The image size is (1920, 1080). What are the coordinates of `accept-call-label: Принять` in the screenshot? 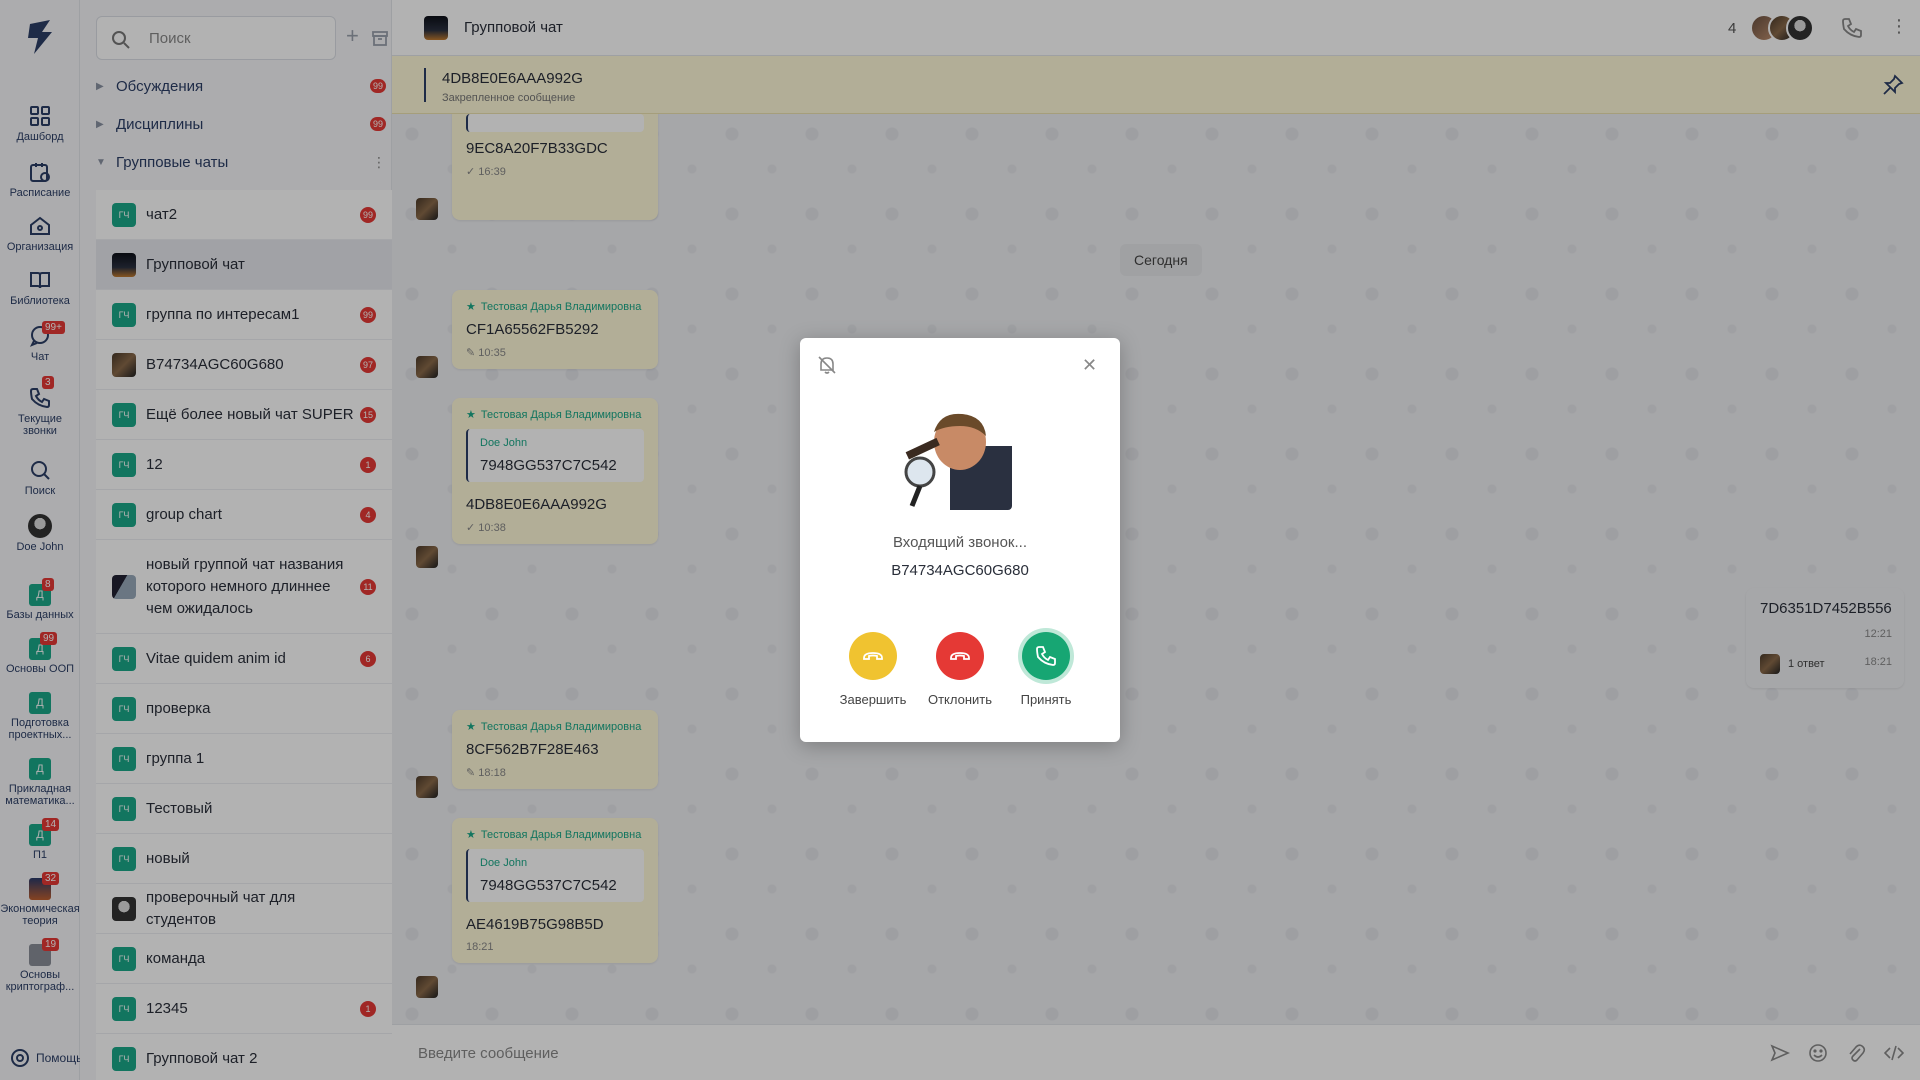 It's located at (1046, 699).